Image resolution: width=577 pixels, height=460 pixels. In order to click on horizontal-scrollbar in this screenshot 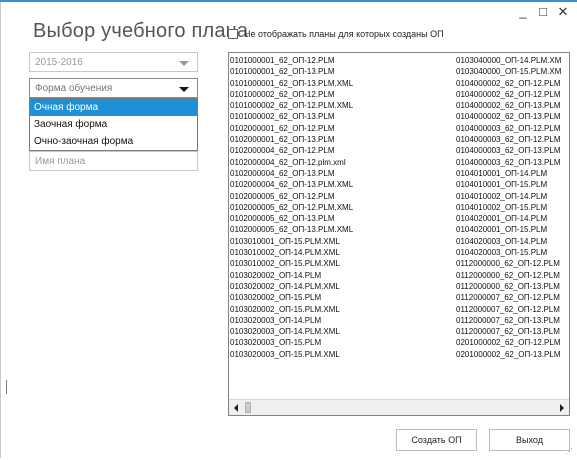, I will do `click(399, 407)`.